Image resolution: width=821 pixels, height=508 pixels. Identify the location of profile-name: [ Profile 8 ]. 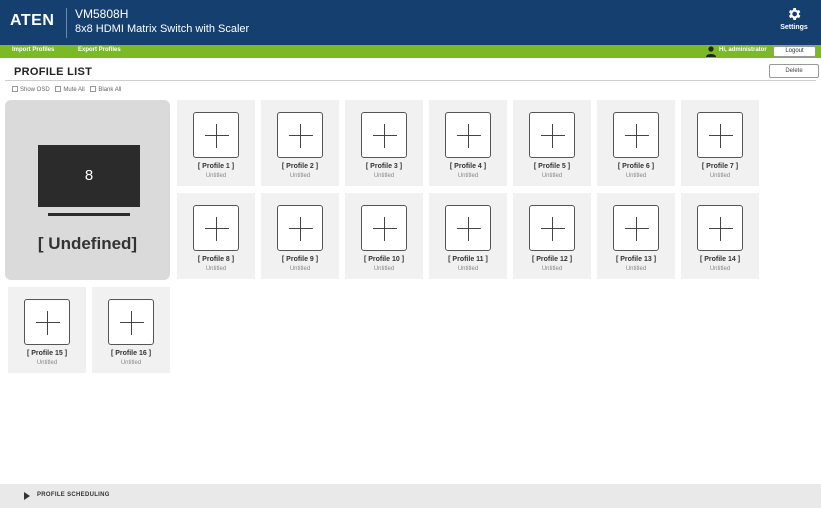
(216, 259).